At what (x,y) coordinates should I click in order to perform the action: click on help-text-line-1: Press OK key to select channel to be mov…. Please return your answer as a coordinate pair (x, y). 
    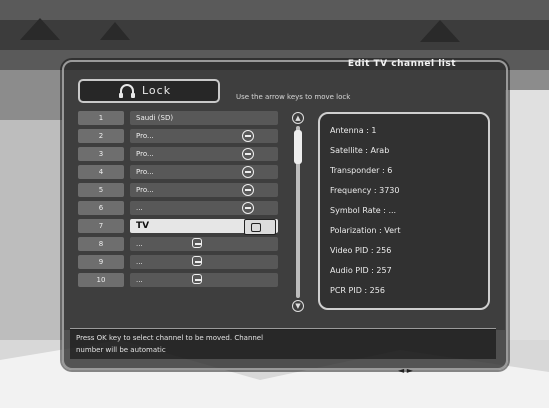
    Looking at the image, I should click on (170, 338).